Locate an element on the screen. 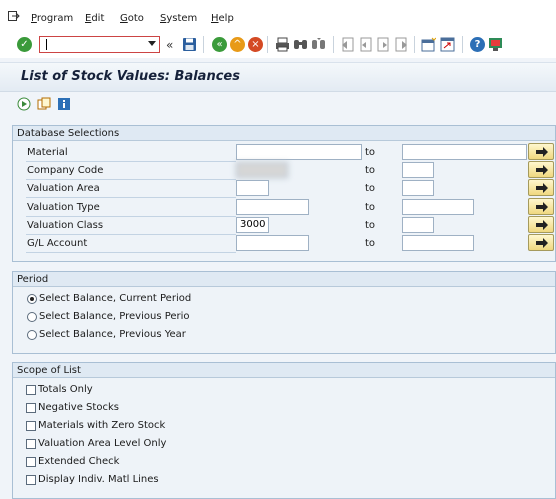 The image size is (556, 499). find-icon is located at coordinates (300, 44).